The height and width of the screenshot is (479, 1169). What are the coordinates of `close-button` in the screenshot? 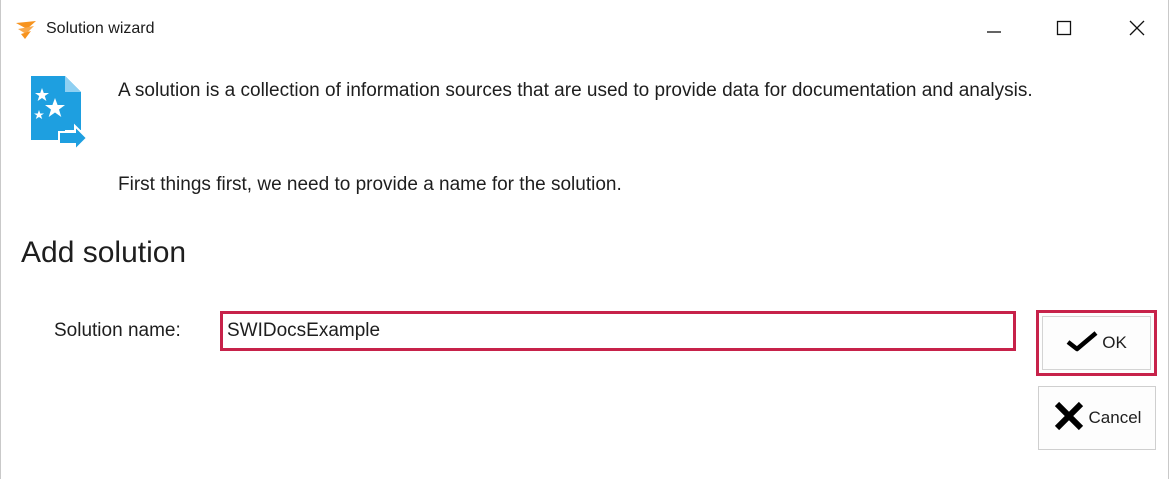 It's located at (1137, 30).